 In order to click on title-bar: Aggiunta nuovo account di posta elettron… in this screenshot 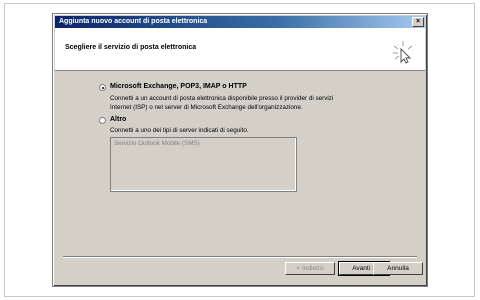, I will do `click(240, 22)`.